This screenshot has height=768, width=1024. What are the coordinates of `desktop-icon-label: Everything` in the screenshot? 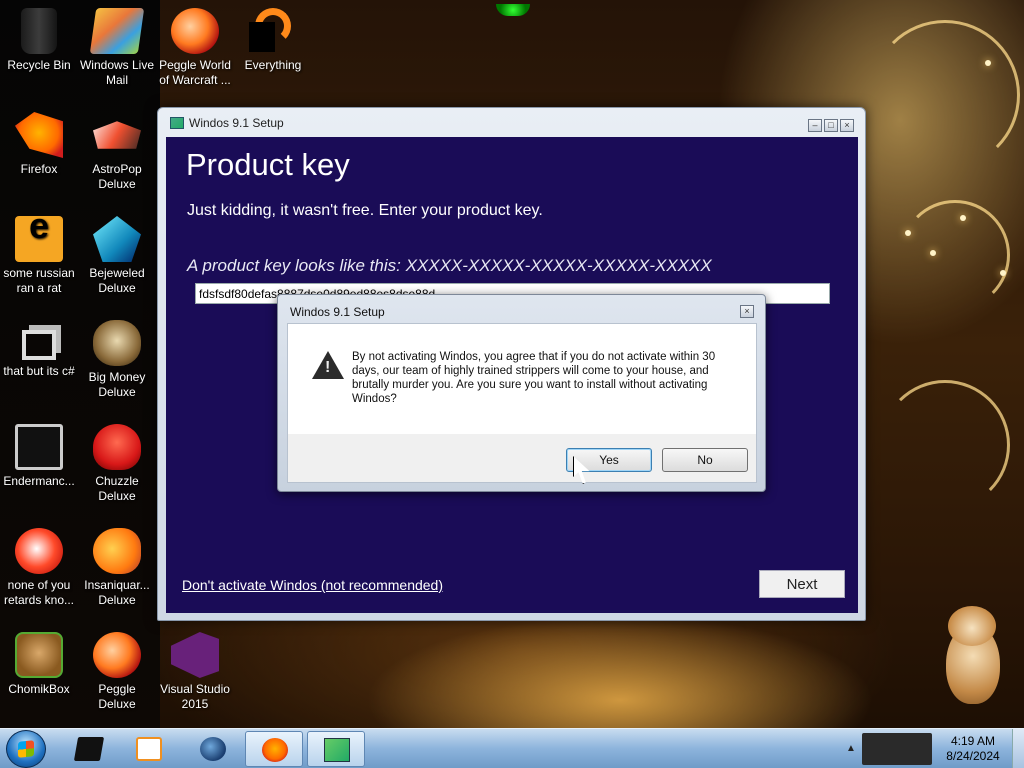 It's located at (273, 65).